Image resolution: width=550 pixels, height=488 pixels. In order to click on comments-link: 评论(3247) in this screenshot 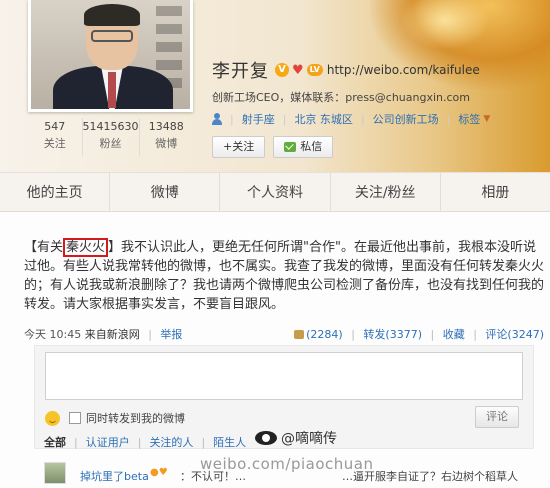, I will do `click(514, 334)`.